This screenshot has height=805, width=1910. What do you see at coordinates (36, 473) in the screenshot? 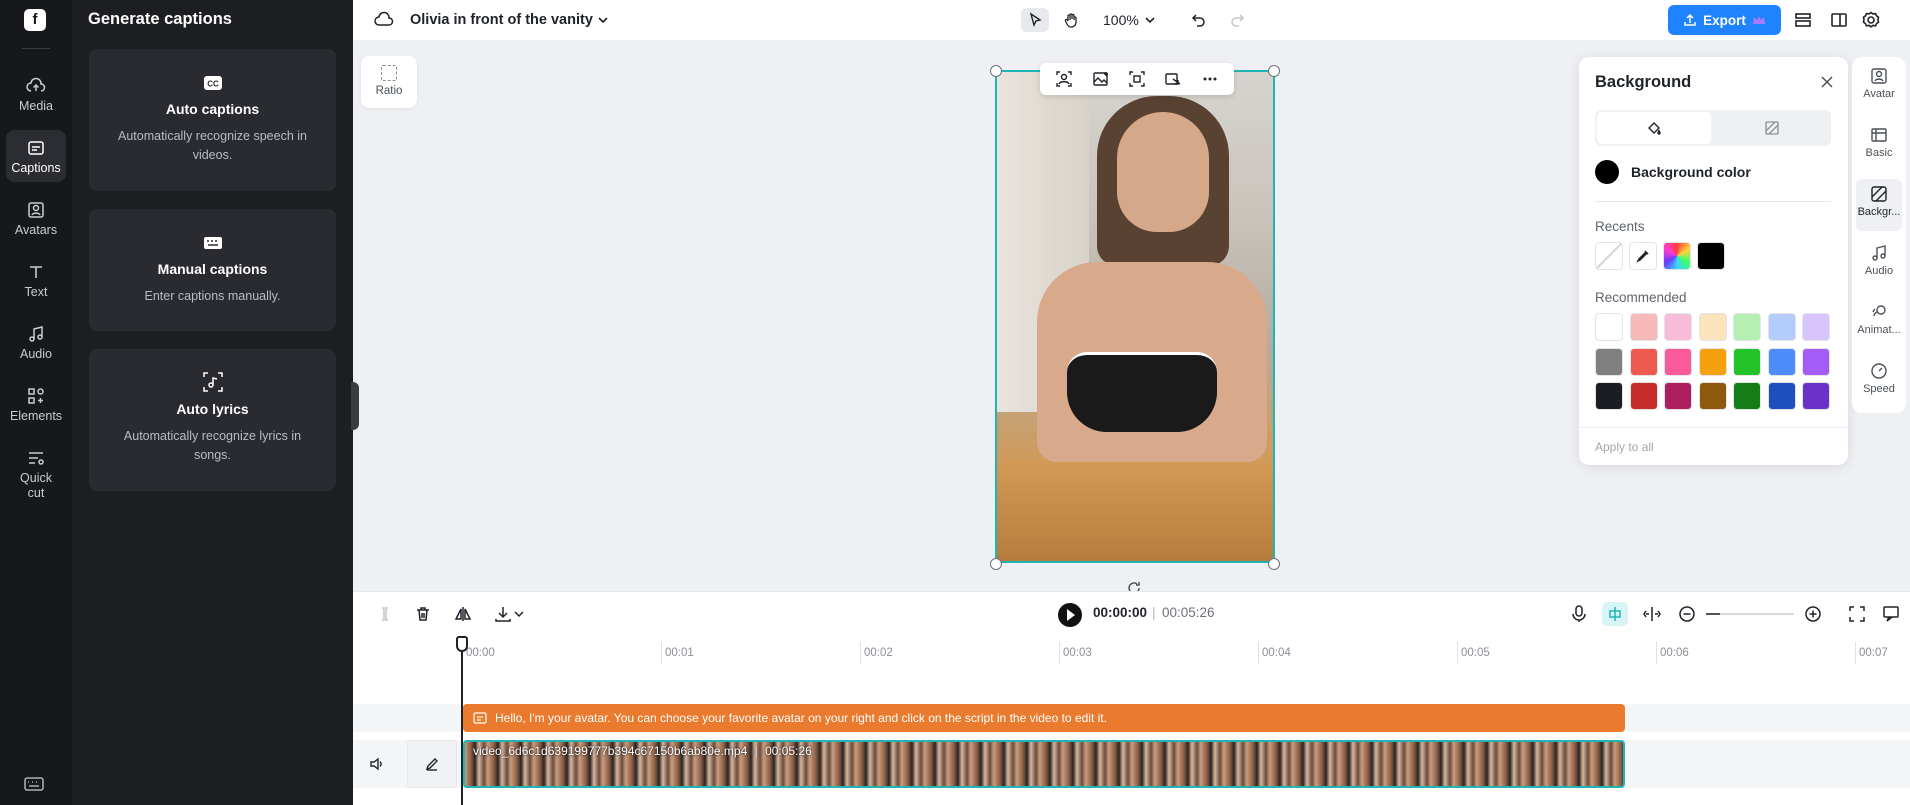
I see `nav-item-quick-cut: Quick cut` at bounding box center [36, 473].